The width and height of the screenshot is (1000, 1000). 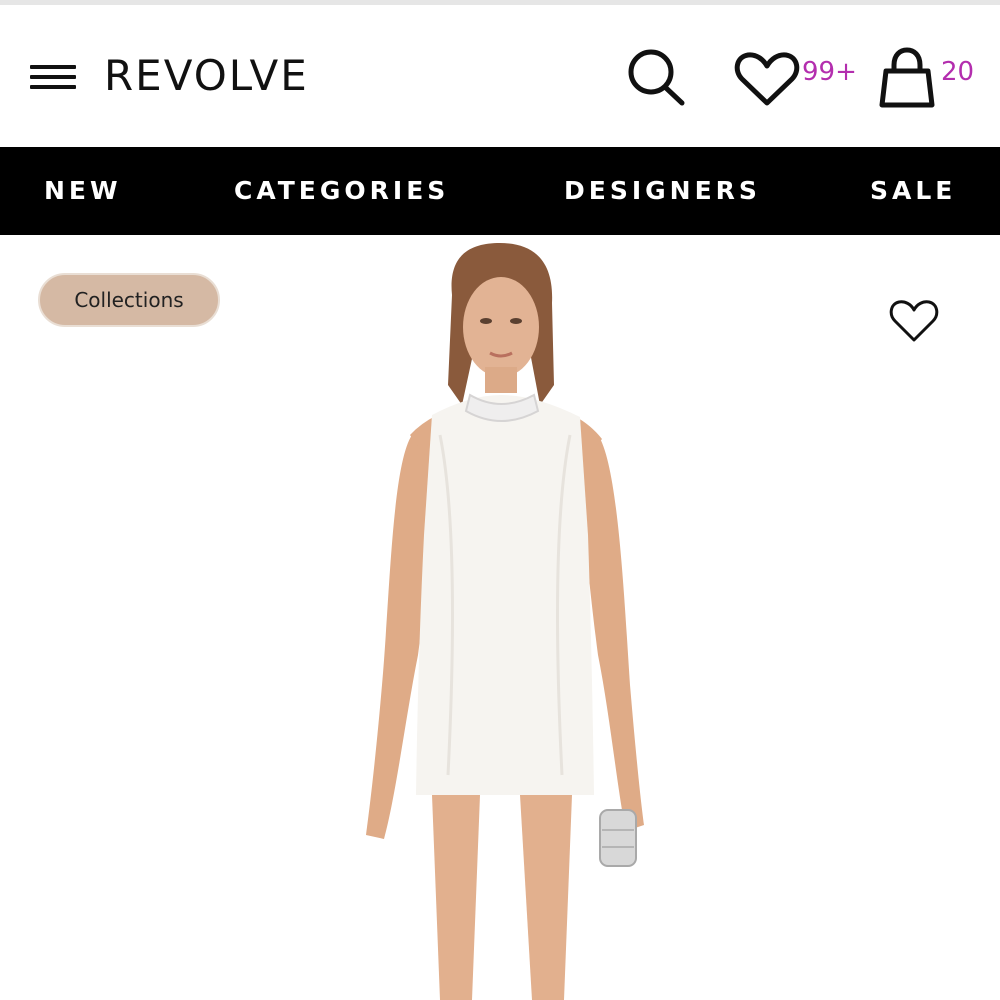 What do you see at coordinates (341, 191) in the screenshot?
I see `nav-item-categories: CATEGORIES` at bounding box center [341, 191].